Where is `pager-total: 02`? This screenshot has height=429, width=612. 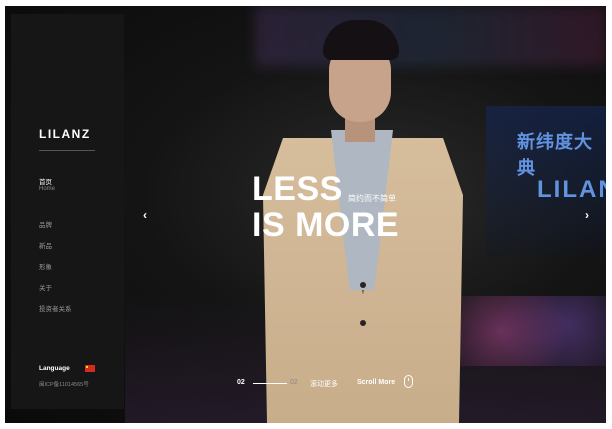 pager-total: 02 is located at coordinates (294, 382).